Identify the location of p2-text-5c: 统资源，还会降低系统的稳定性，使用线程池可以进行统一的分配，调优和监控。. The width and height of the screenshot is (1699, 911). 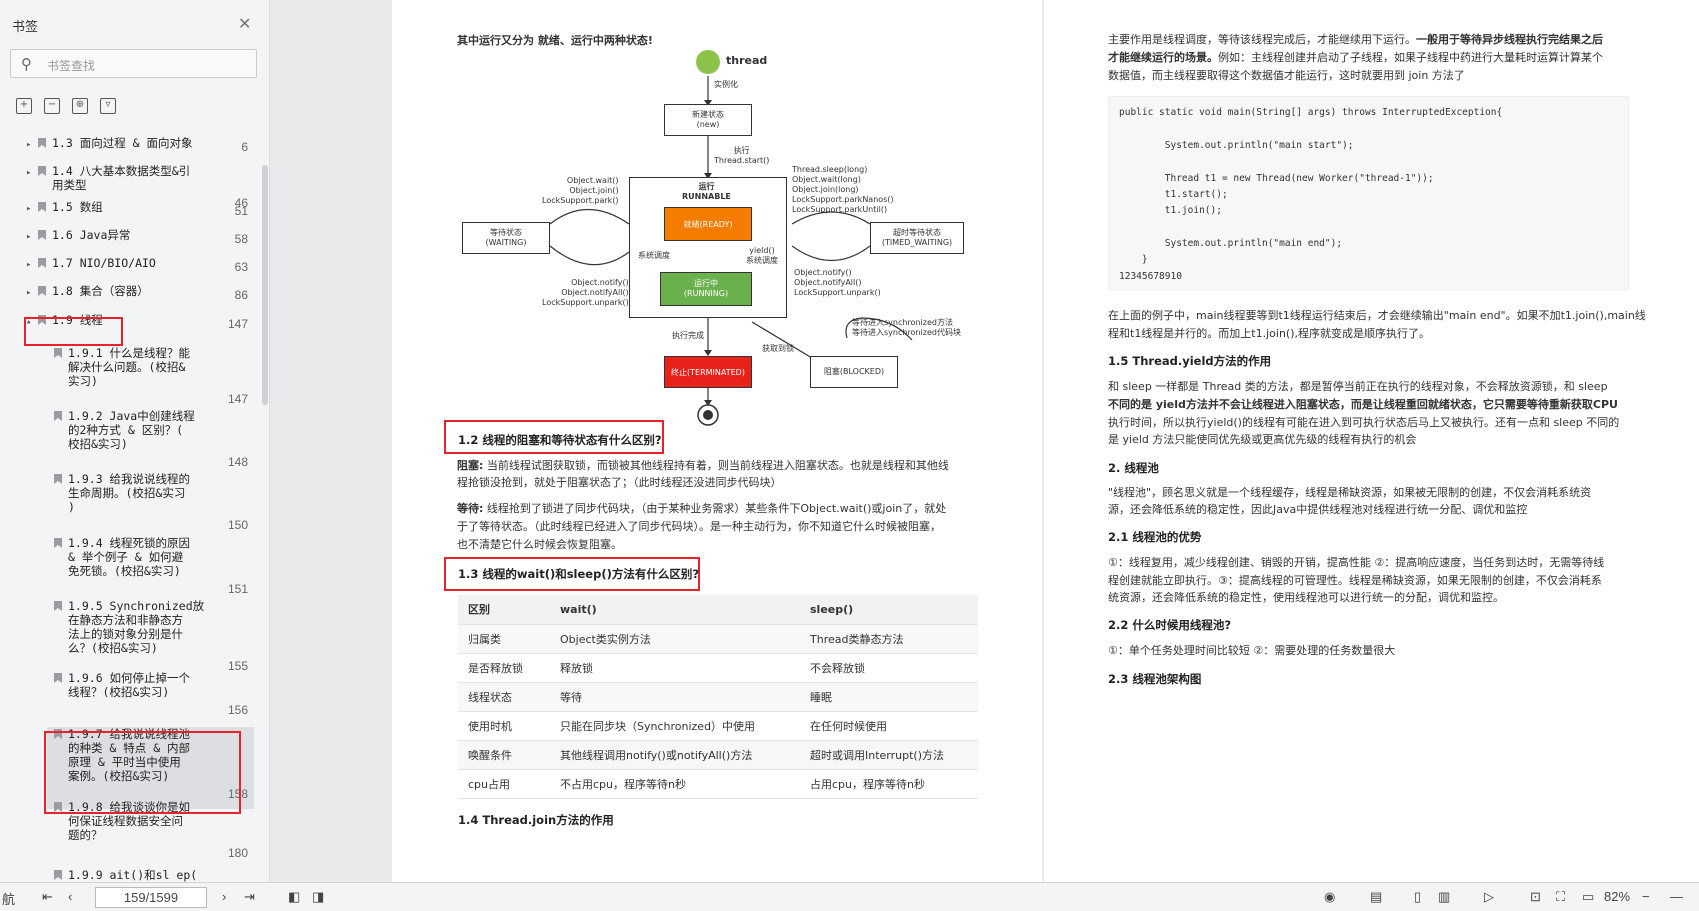
(1306, 597).